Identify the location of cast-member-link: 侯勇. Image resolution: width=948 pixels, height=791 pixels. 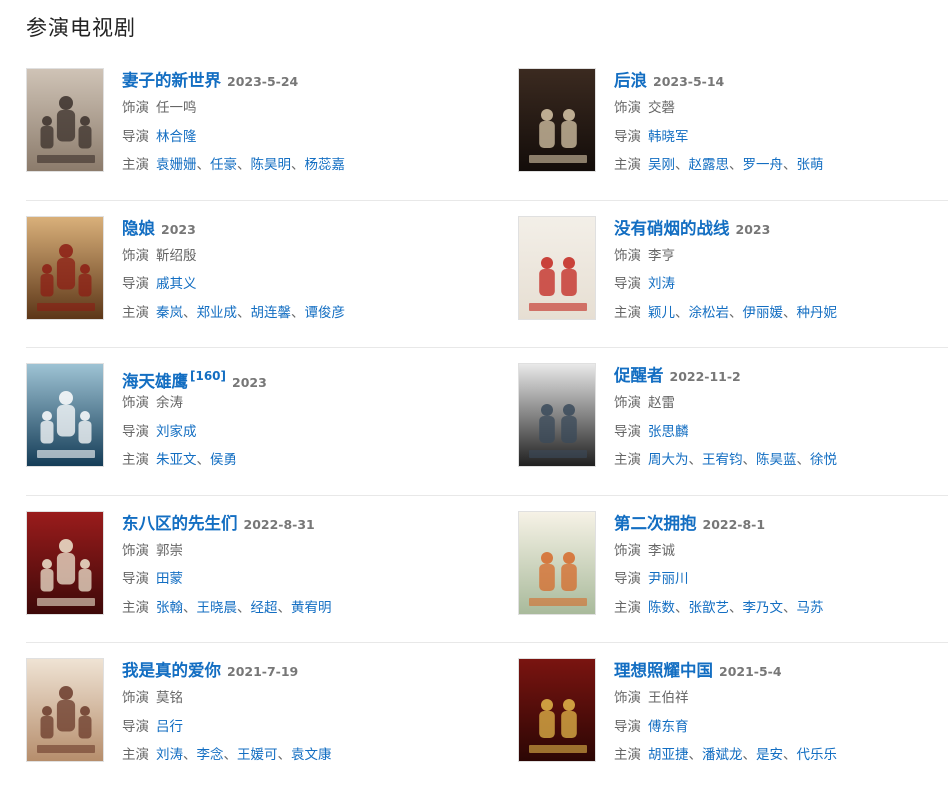
(223, 460).